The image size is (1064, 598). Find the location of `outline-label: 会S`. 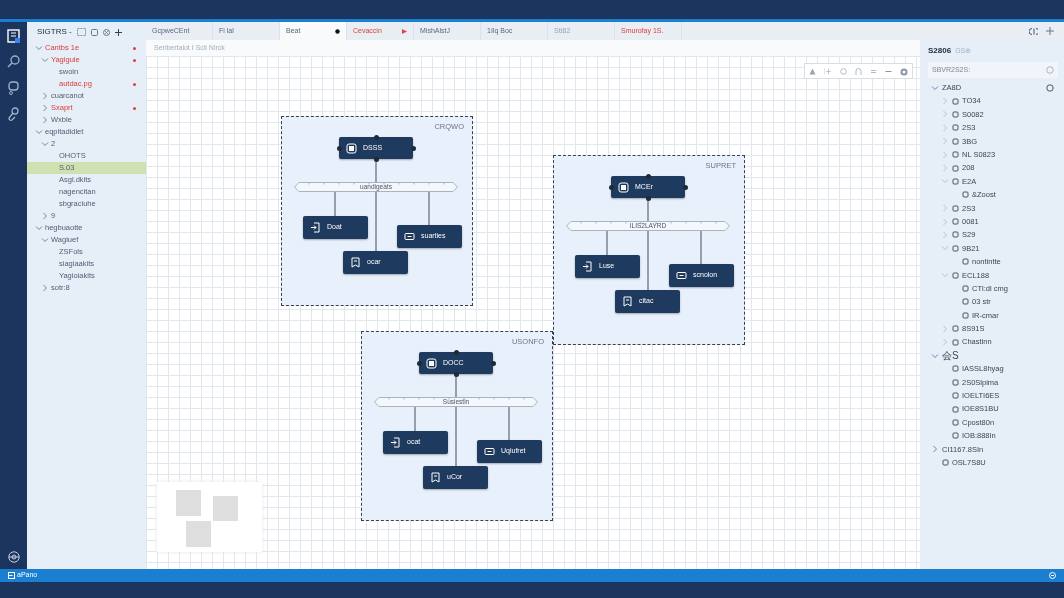

outline-label: 会S is located at coordinates (951, 355).